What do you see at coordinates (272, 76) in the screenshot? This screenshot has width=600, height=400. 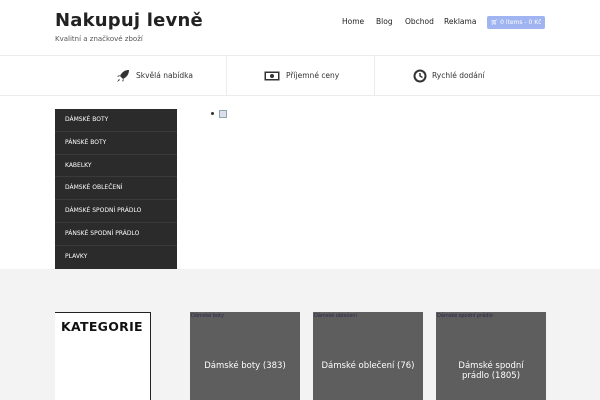 I see `money-icon` at bounding box center [272, 76].